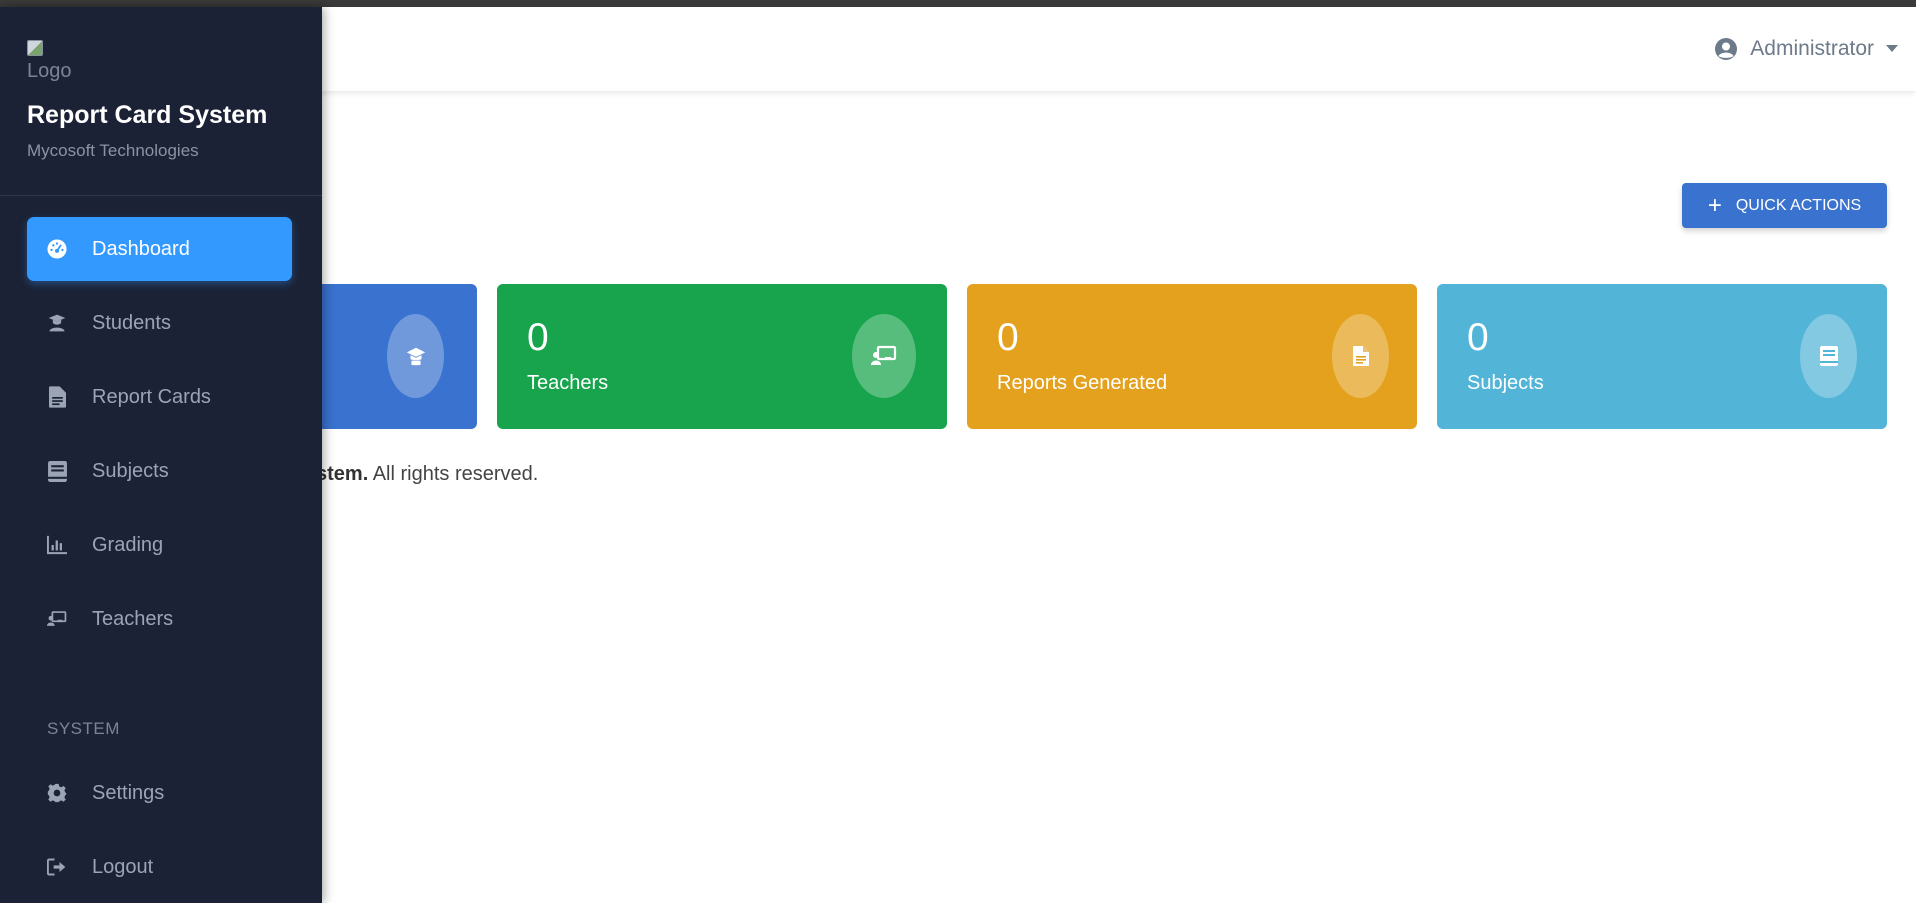 This screenshot has height=903, width=1916. What do you see at coordinates (131, 322) in the screenshot?
I see `sidebar-item-label: Students` at bounding box center [131, 322].